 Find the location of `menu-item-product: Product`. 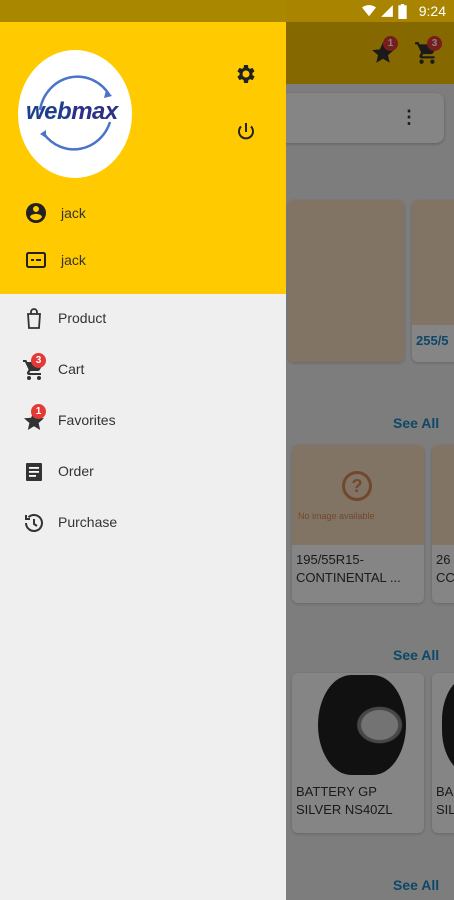

menu-item-product: Product is located at coordinates (143, 319).